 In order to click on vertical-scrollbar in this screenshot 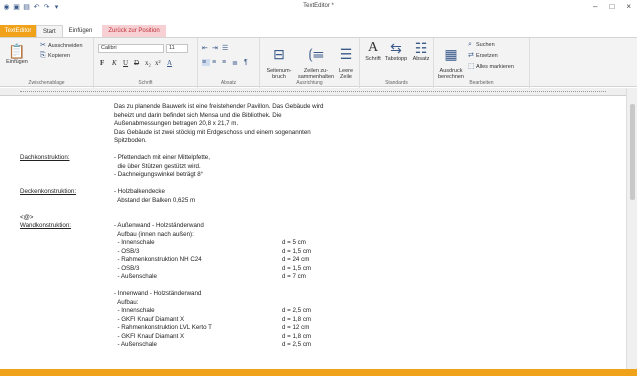, I will do `click(631, 228)`.